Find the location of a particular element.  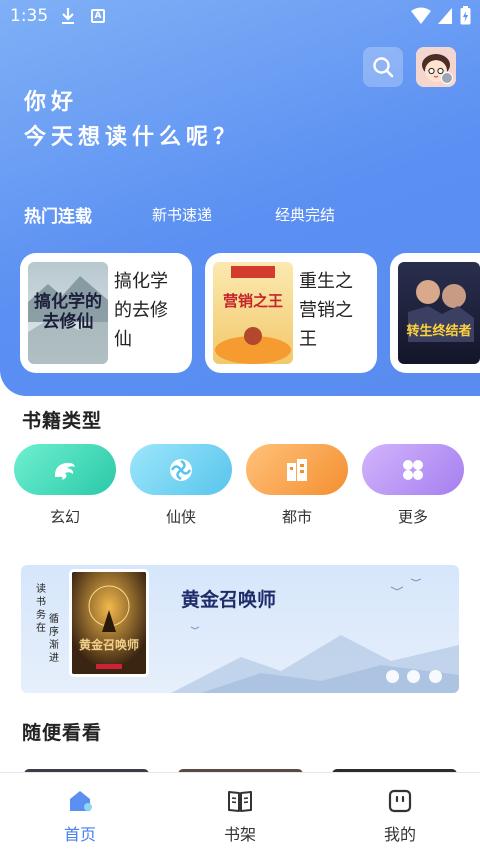

book-cover: 搞化学的去修仙 is located at coordinates (68, 313).